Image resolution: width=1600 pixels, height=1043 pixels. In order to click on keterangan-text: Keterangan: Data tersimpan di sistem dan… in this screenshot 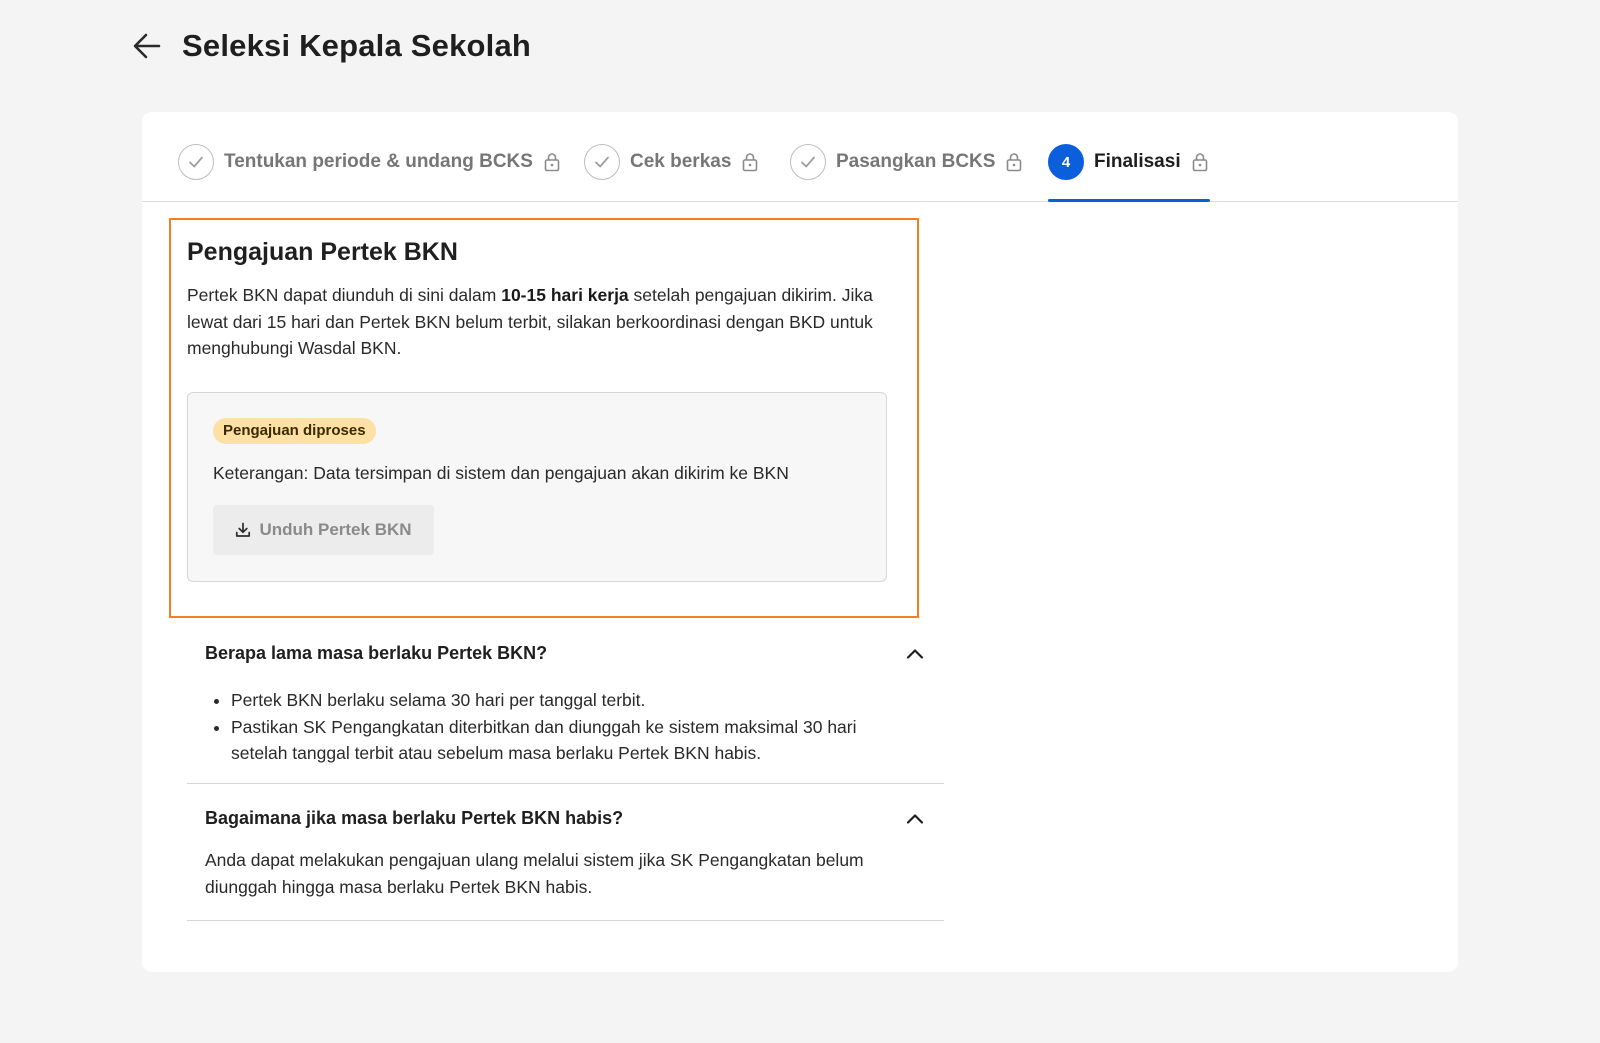, I will do `click(501, 473)`.